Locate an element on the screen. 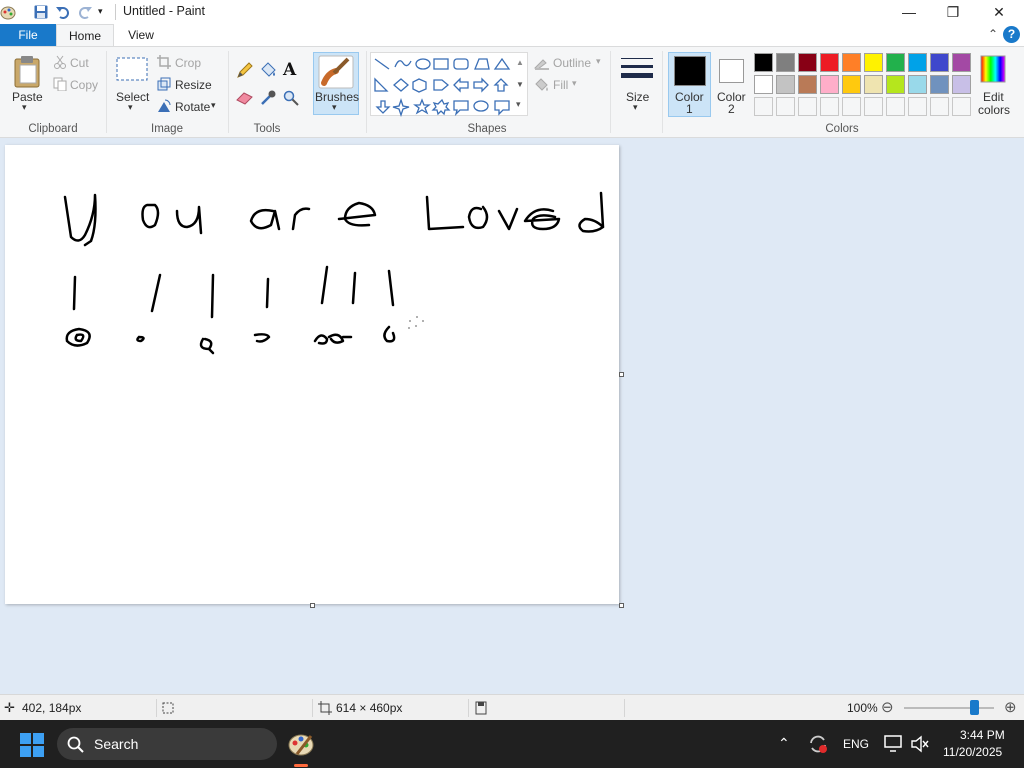 The image size is (1024, 768). zoom-in-button: ⊕ is located at coordinates (1010, 707).